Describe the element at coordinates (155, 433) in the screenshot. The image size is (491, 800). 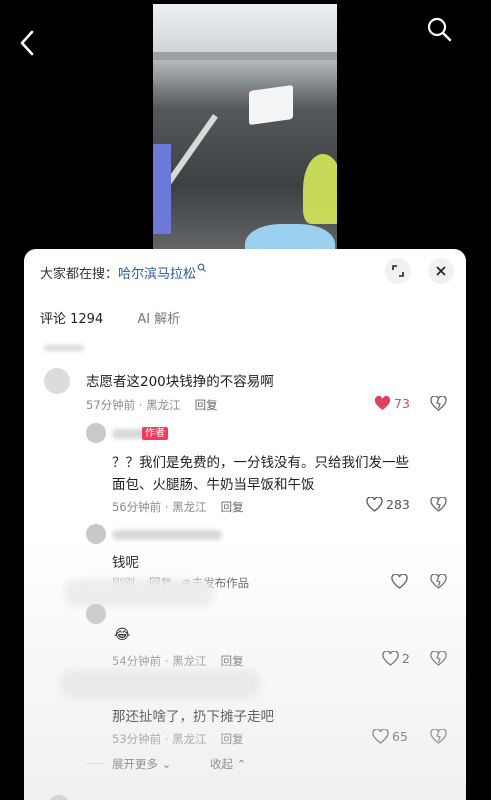
I see `author-tag: 作者` at that location.